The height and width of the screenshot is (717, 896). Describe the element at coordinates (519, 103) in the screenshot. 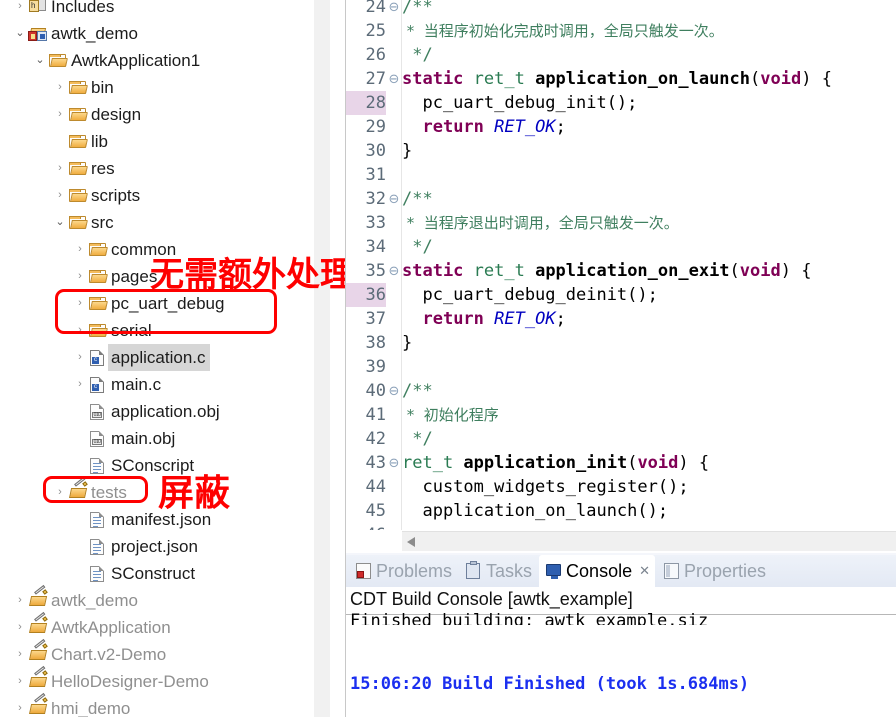

I see `code-line: pc_uart_debug_init();` at that location.